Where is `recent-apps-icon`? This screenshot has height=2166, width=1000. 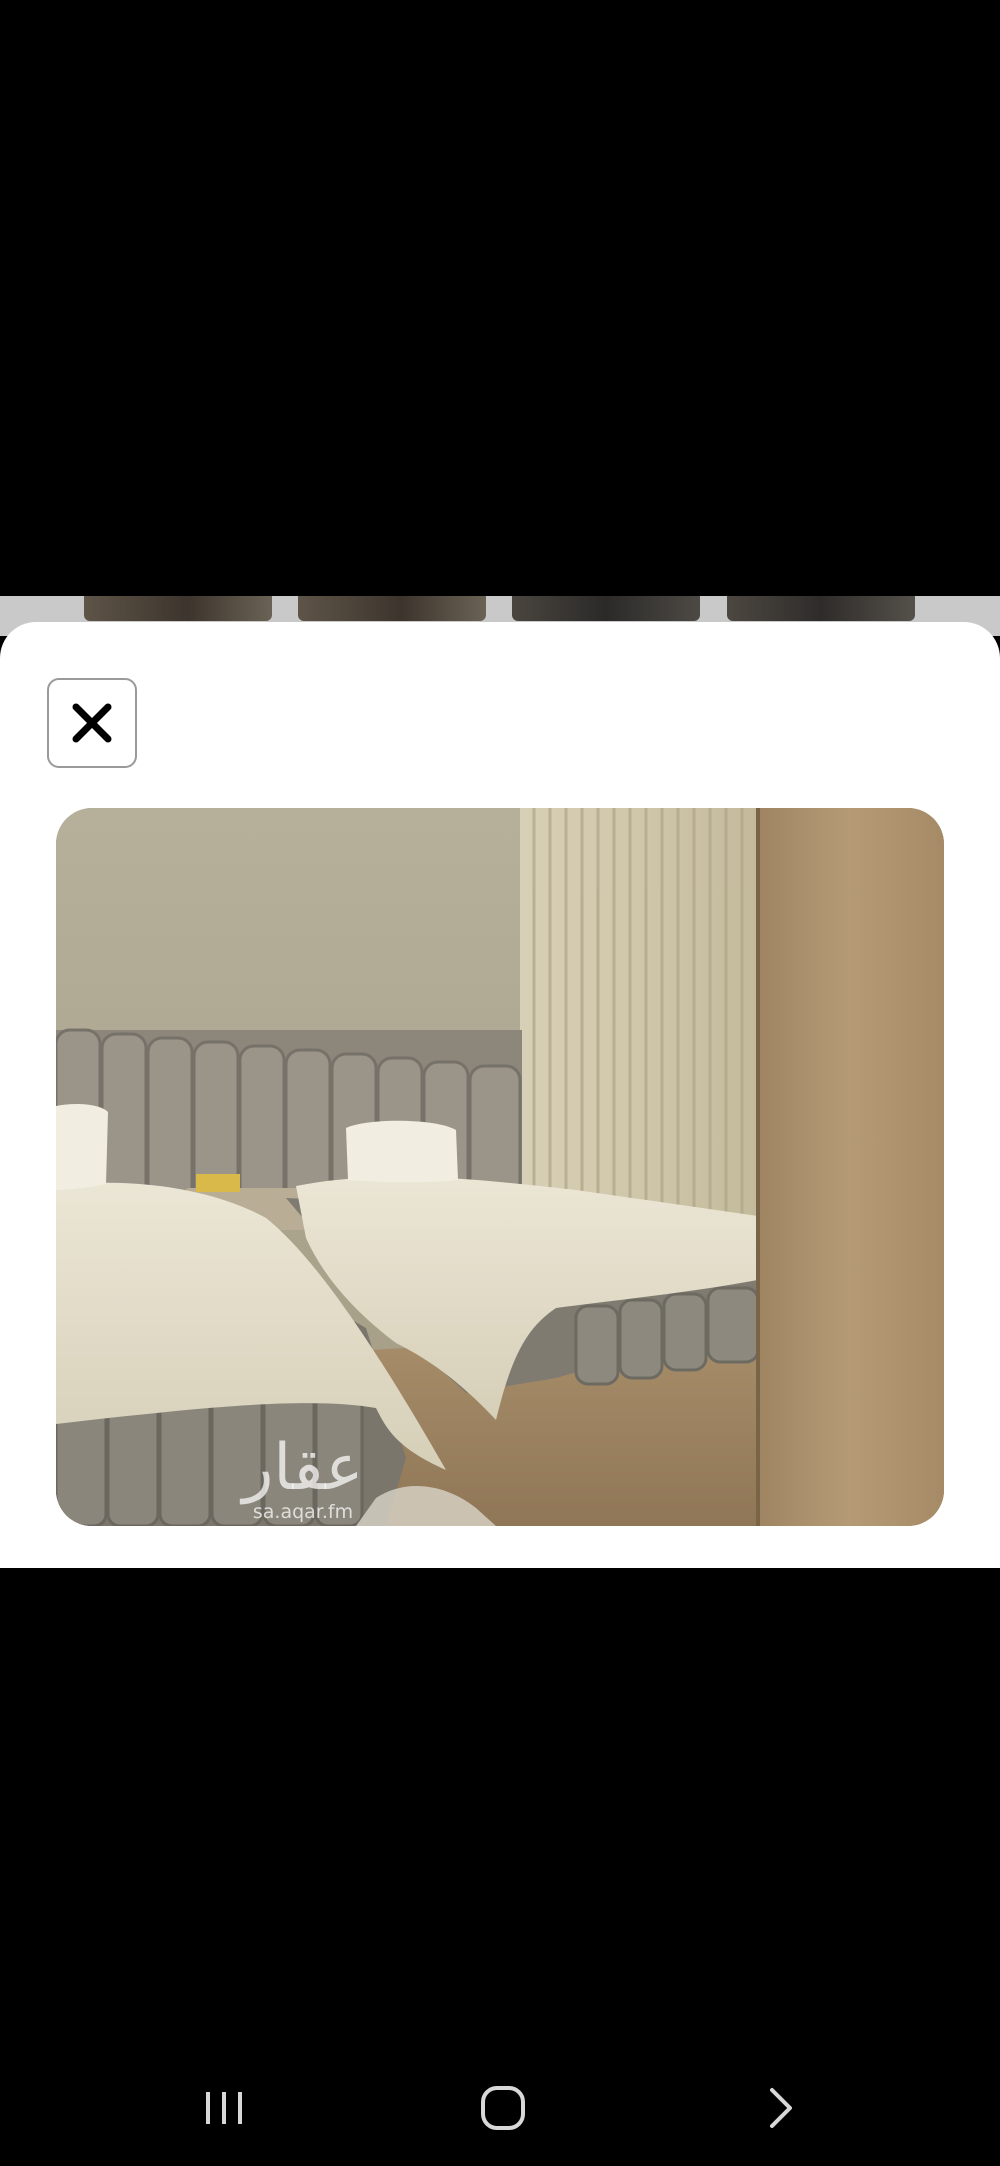
recent-apps-icon is located at coordinates (224, 2108).